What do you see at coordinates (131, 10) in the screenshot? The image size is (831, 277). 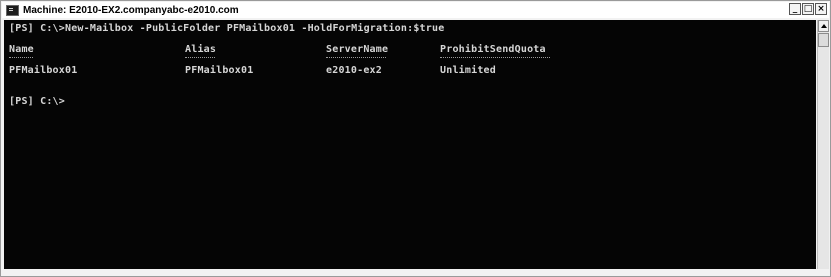 I see `window-title: Machine: E2010-EX2.companyabc-e2010.com` at bounding box center [131, 10].